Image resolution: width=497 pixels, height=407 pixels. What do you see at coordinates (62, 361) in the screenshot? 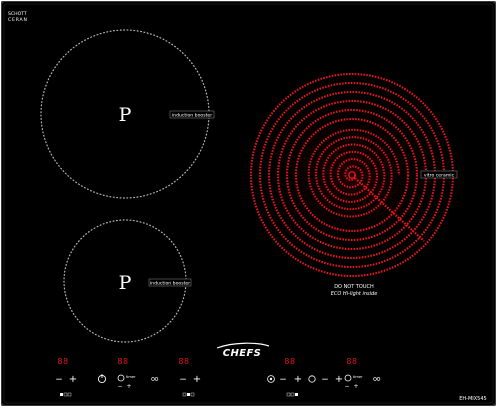
I see `zone-display-1: 88` at bounding box center [62, 361].